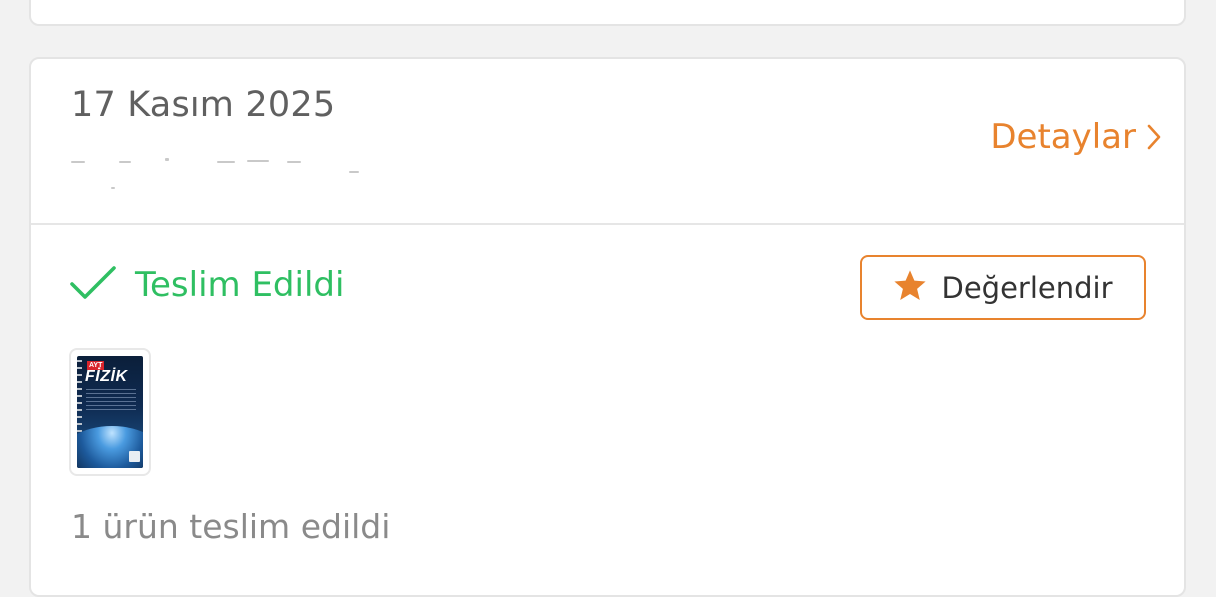 The image size is (1216, 597). What do you see at coordinates (231, 526) in the screenshot?
I see `delivered-summary: 1 ürün teslim edildi` at bounding box center [231, 526].